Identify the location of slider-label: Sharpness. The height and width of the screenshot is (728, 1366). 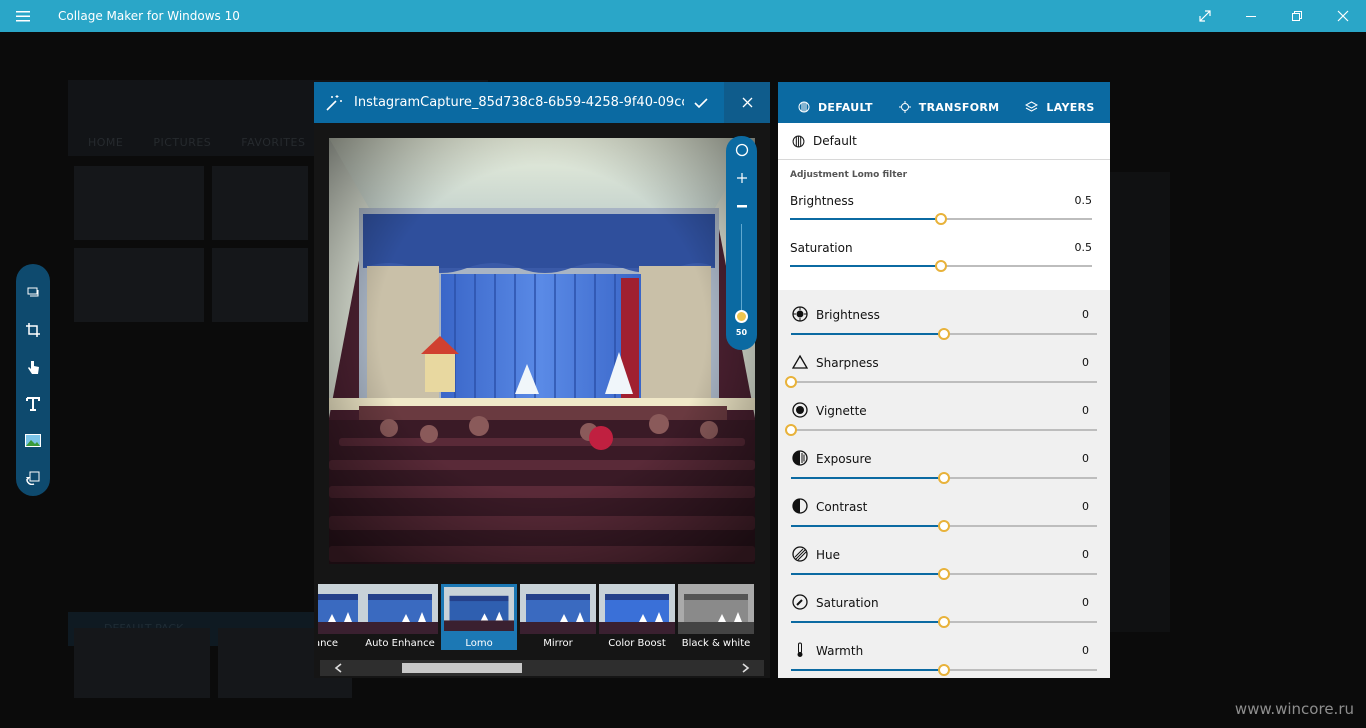
(847, 363).